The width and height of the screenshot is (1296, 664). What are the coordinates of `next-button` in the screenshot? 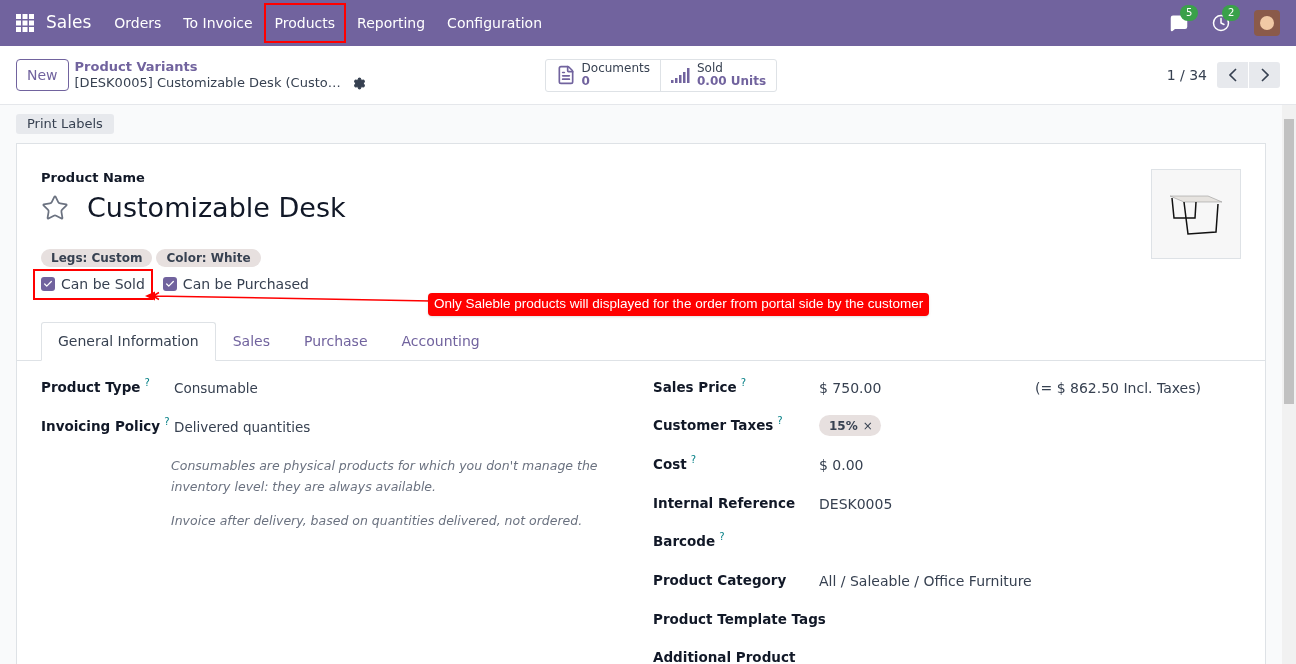 It's located at (1264, 75).